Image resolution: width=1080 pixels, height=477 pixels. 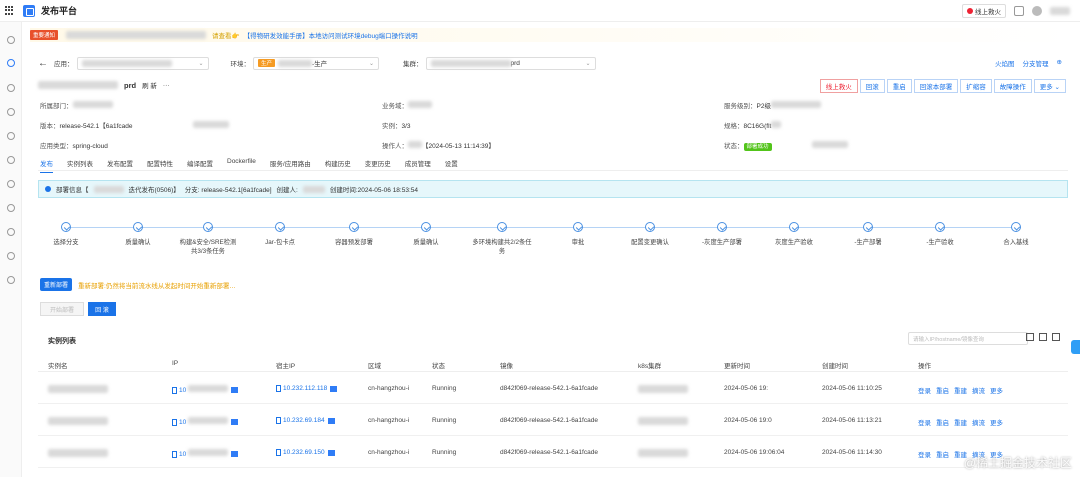 I want to click on pipeline-step: 配置变更确认, so click(x=650, y=234).